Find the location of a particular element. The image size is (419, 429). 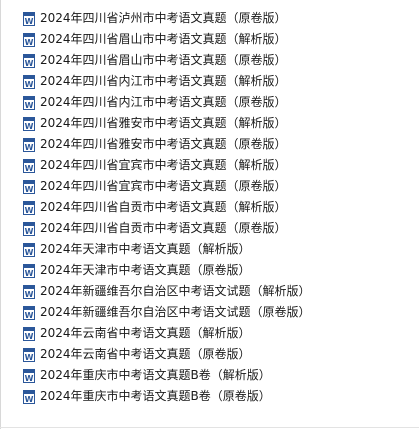

file-item: W 2024年四川省雅安市中考语文真题（解析版） is located at coordinates (209, 123).